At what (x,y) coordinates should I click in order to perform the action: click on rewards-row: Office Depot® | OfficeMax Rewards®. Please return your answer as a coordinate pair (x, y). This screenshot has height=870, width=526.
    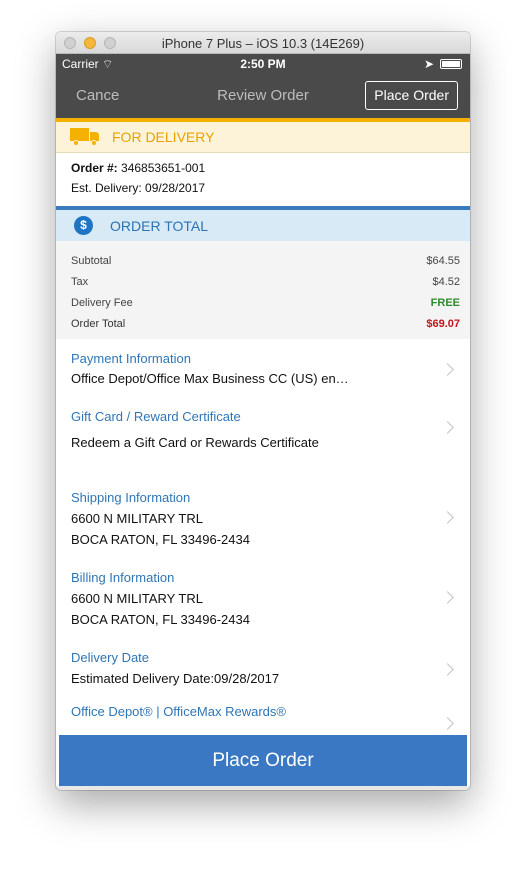
    Looking at the image, I should click on (263, 713).